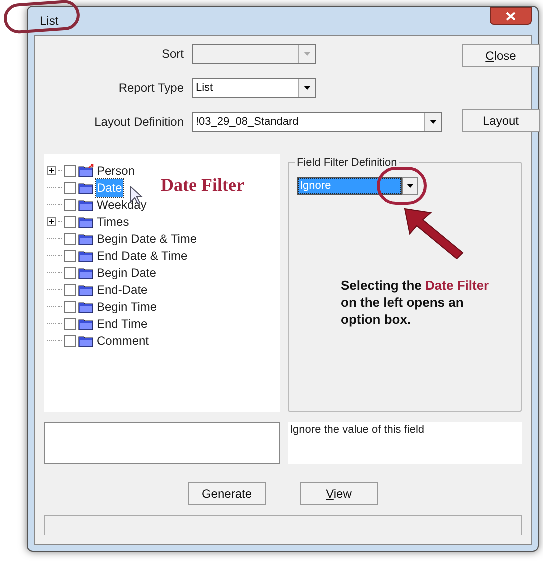 Image resolution: width=543 pixels, height=561 pixels. What do you see at coordinates (434, 233) in the screenshot?
I see `pointer-arrow` at bounding box center [434, 233].